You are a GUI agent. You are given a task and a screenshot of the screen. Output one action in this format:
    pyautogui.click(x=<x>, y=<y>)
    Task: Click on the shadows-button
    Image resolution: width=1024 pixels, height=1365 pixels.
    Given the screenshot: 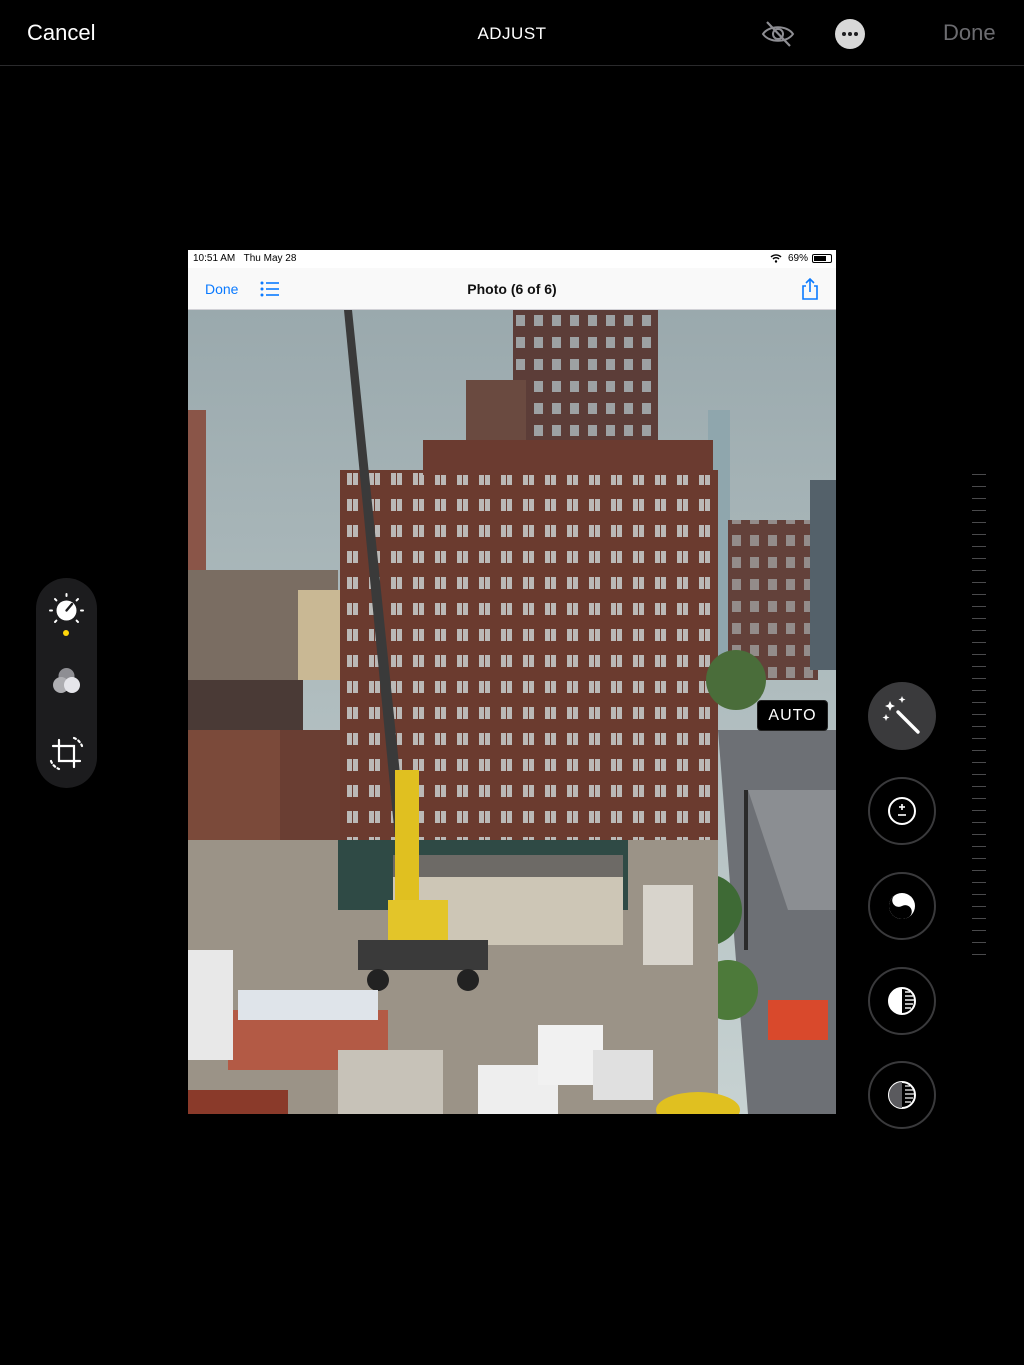 What is the action you would take?
    pyautogui.click(x=902, y=1095)
    